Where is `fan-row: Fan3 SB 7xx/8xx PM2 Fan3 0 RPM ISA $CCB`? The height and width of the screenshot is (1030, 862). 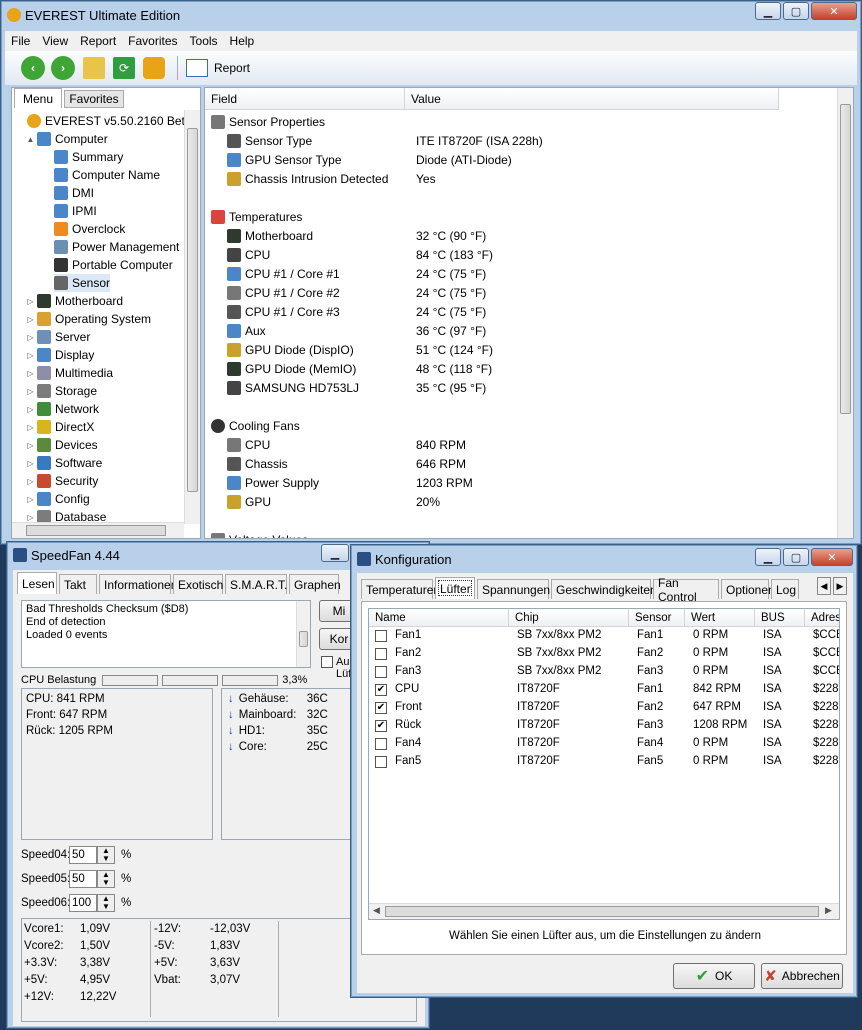
fan-row: Fan3 SB 7xx/8xx PM2 Fan3 0 RPM ISA $CCB is located at coordinates (604, 672).